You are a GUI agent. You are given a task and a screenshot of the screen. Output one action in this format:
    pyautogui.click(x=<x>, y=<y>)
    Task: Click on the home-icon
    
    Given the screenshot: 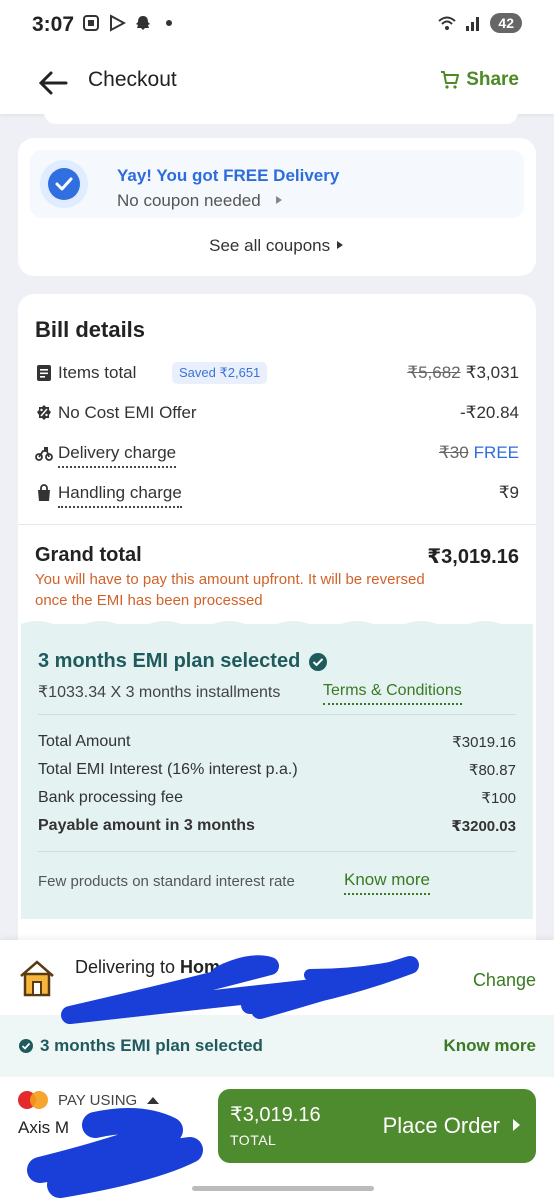 What is the action you would take?
    pyautogui.click(x=37, y=978)
    